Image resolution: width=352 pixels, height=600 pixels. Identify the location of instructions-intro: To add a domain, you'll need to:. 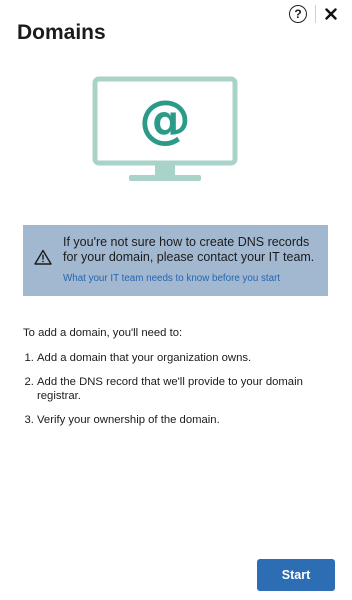
(103, 333).